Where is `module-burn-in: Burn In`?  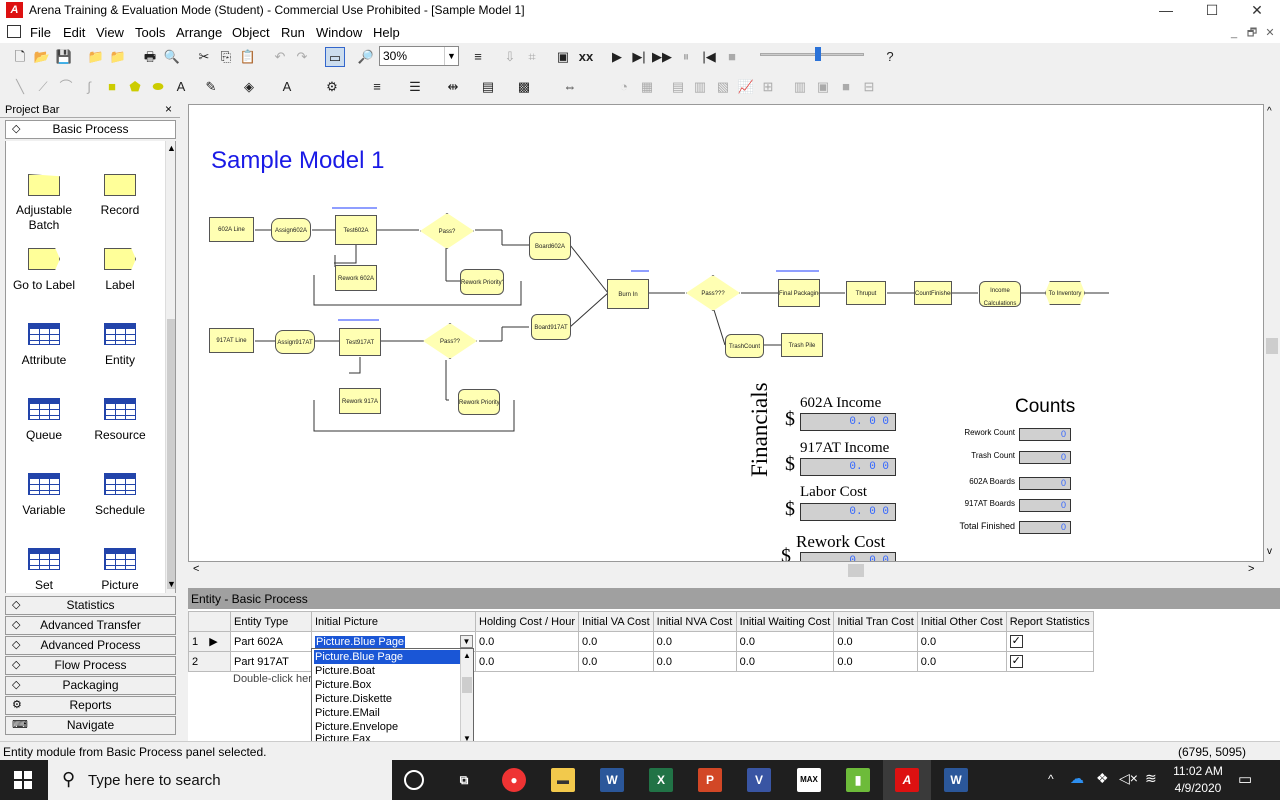 module-burn-in: Burn In is located at coordinates (628, 294).